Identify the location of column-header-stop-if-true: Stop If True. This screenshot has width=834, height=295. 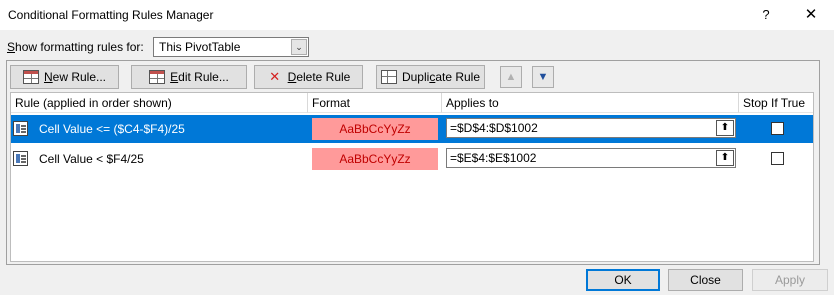
(776, 103).